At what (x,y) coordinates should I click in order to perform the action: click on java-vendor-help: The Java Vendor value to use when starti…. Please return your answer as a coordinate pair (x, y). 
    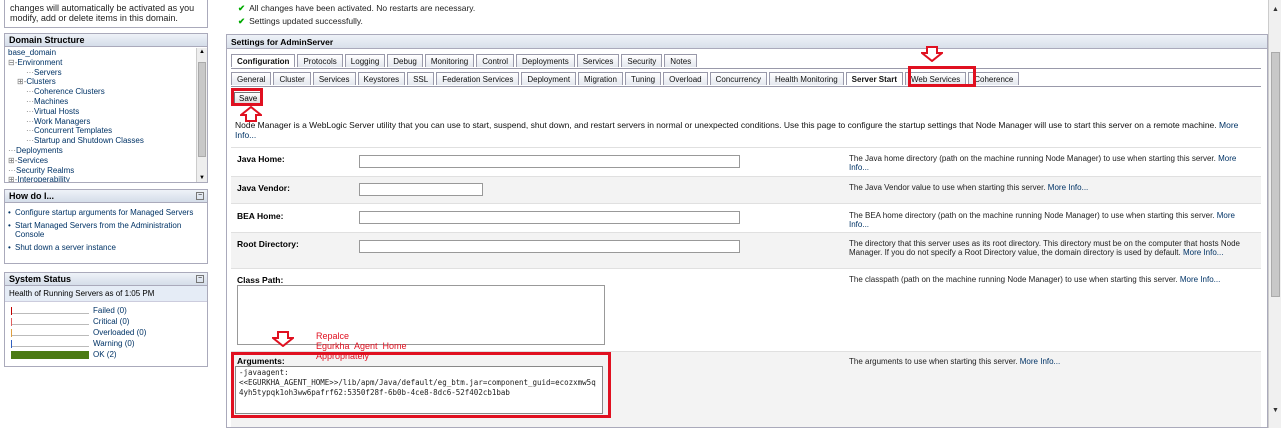
    Looking at the image, I should click on (969, 187).